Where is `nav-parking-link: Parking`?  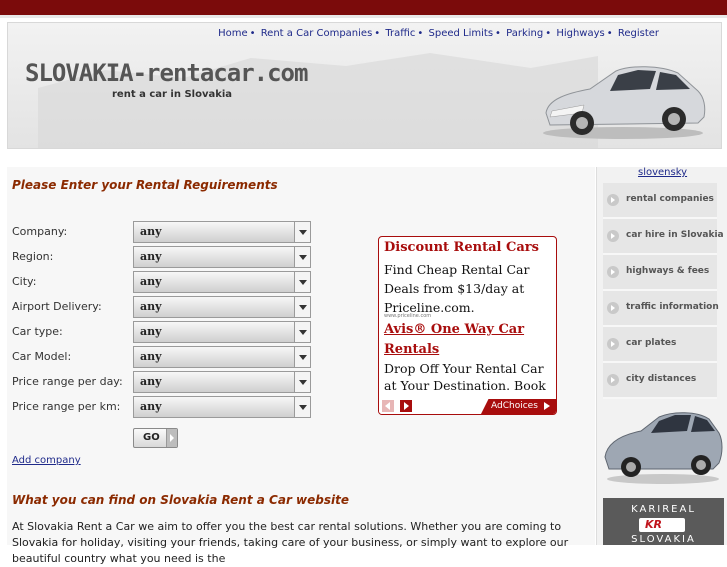
nav-parking-link: Parking is located at coordinates (524, 33).